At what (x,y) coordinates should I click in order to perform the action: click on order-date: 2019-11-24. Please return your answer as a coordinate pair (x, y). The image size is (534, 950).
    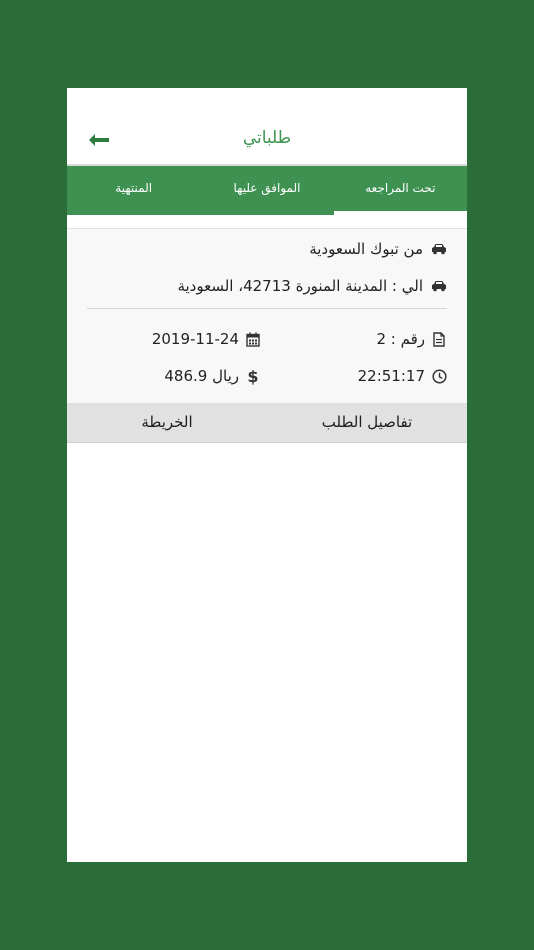
    Looking at the image, I should click on (195, 339).